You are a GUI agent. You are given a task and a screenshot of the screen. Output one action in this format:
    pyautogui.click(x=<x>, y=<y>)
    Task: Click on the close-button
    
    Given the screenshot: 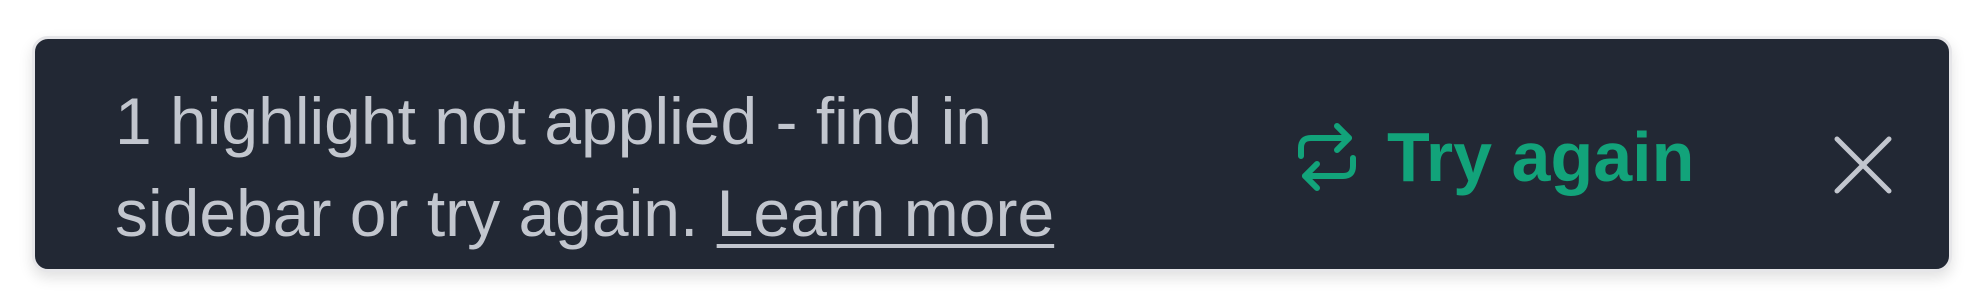 What is the action you would take?
    pyautogui.click(x=1863, y=165)
    